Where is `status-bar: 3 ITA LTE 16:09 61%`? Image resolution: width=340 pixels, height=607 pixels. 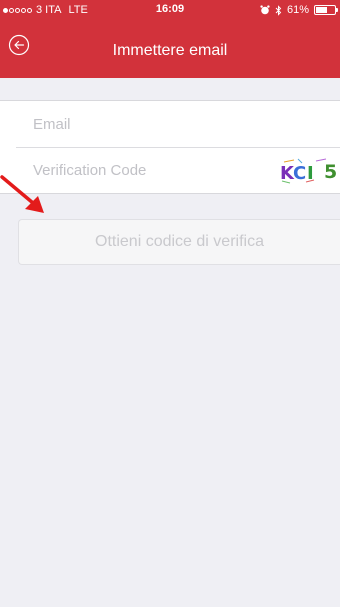
status-bar: 3 ITA LTE 16:09 61% is located at coordinates (170, 10).